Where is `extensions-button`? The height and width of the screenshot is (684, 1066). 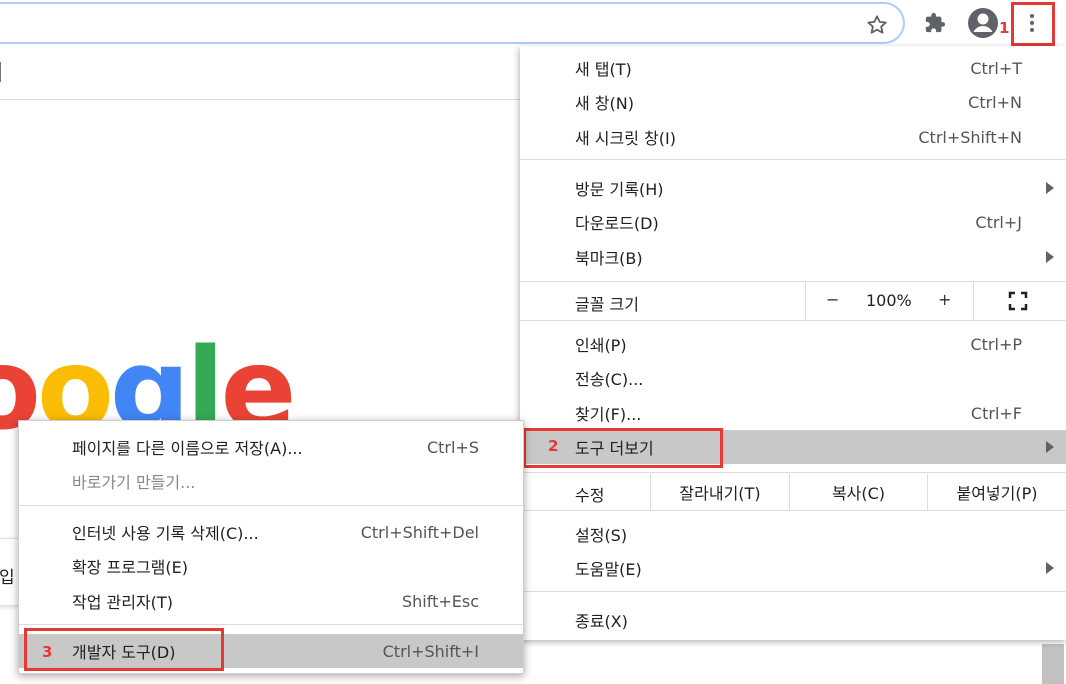 extensions-button is located at coordinates (935, 23).